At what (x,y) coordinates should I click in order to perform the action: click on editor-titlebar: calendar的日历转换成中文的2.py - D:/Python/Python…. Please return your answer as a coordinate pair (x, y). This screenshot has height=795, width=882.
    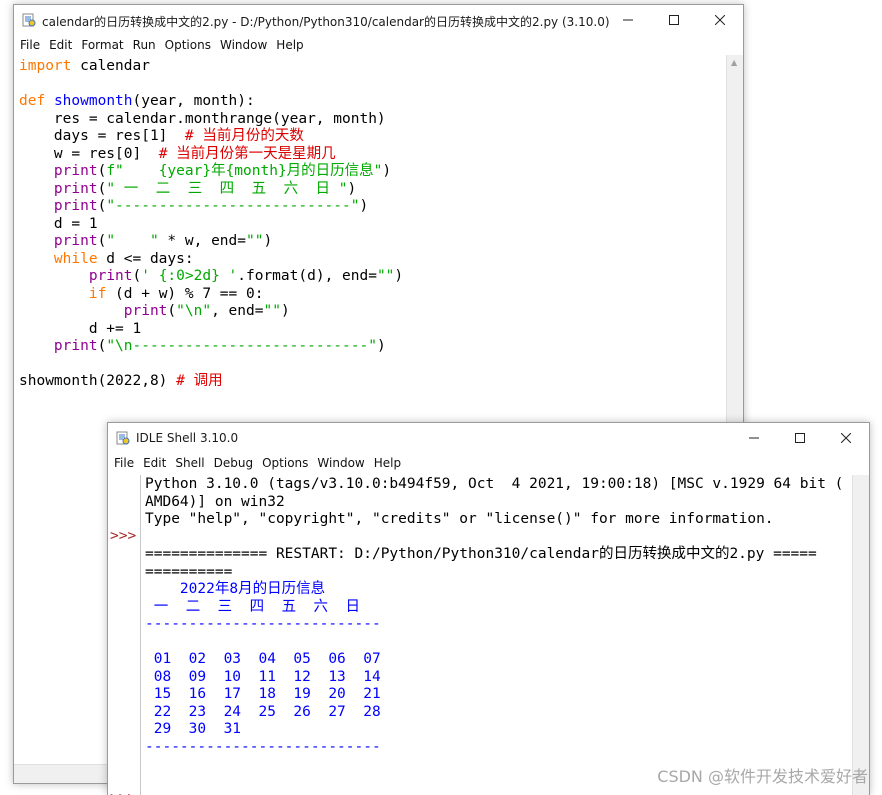
    Looking at the image, I should click on (378, 20).